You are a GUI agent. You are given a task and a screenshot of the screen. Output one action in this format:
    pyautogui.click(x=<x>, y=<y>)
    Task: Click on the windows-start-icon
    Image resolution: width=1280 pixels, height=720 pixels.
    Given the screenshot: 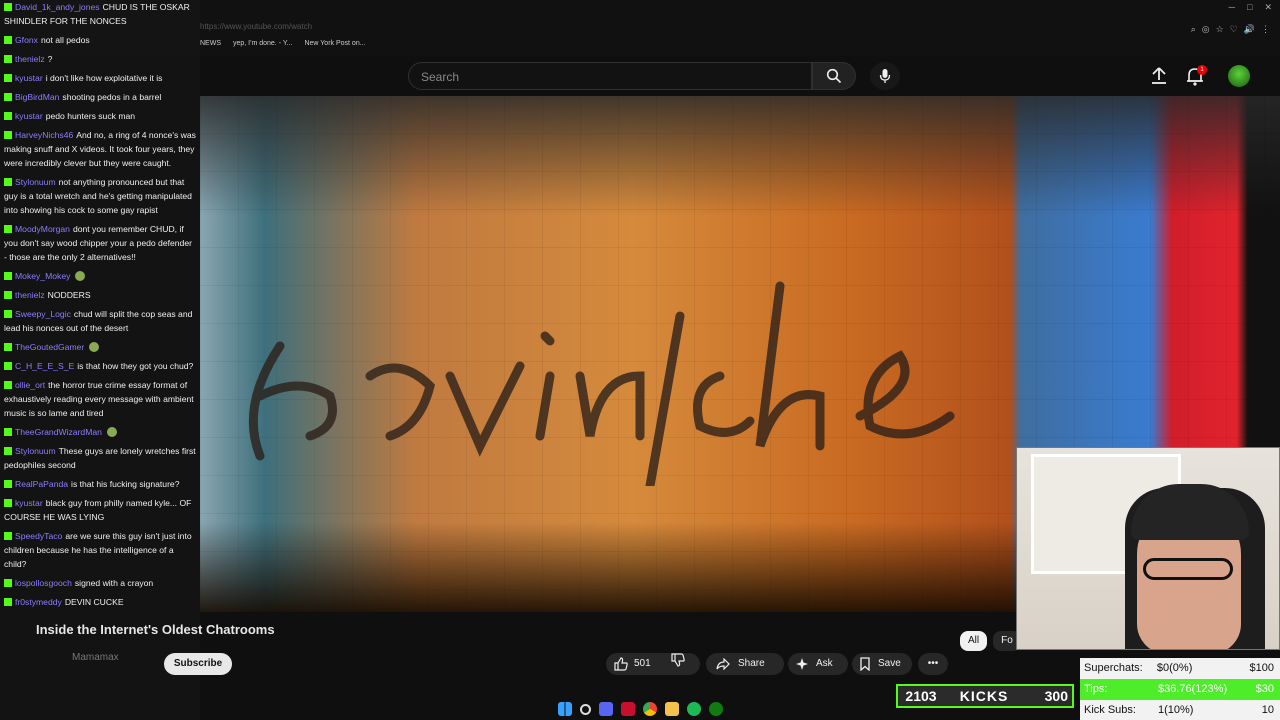 What is the action you would take?
    pyautogui.click(x=564, y=709)
    